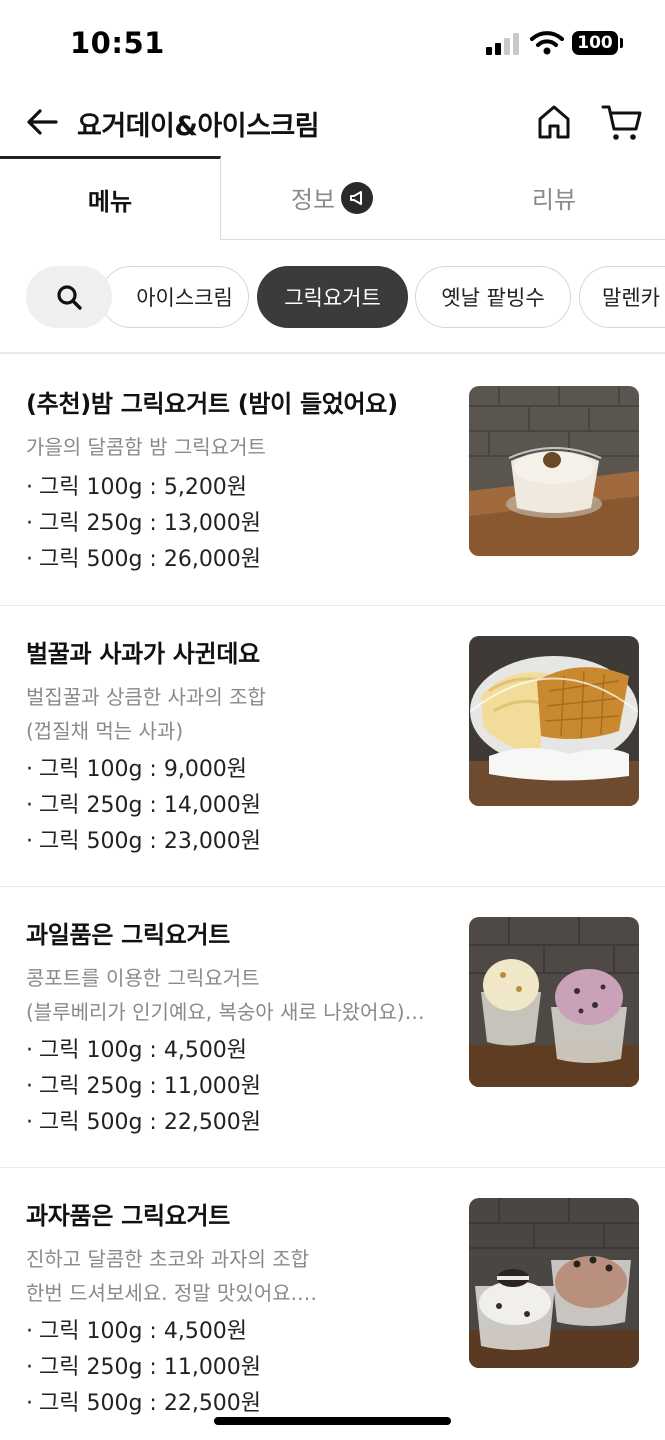 The image size is (665, 1440). Describe the element at coordinates (128, 935) in the screenshot. I see `item-name: 과일품은 그릭요거트` at that location.